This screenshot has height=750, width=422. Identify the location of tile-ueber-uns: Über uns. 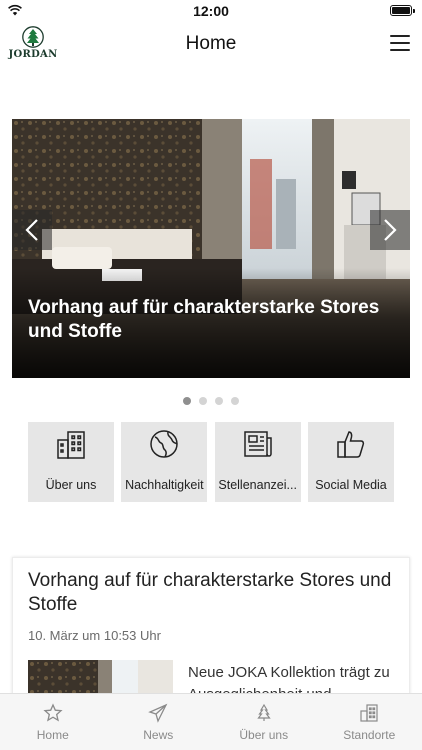
(71, 462).